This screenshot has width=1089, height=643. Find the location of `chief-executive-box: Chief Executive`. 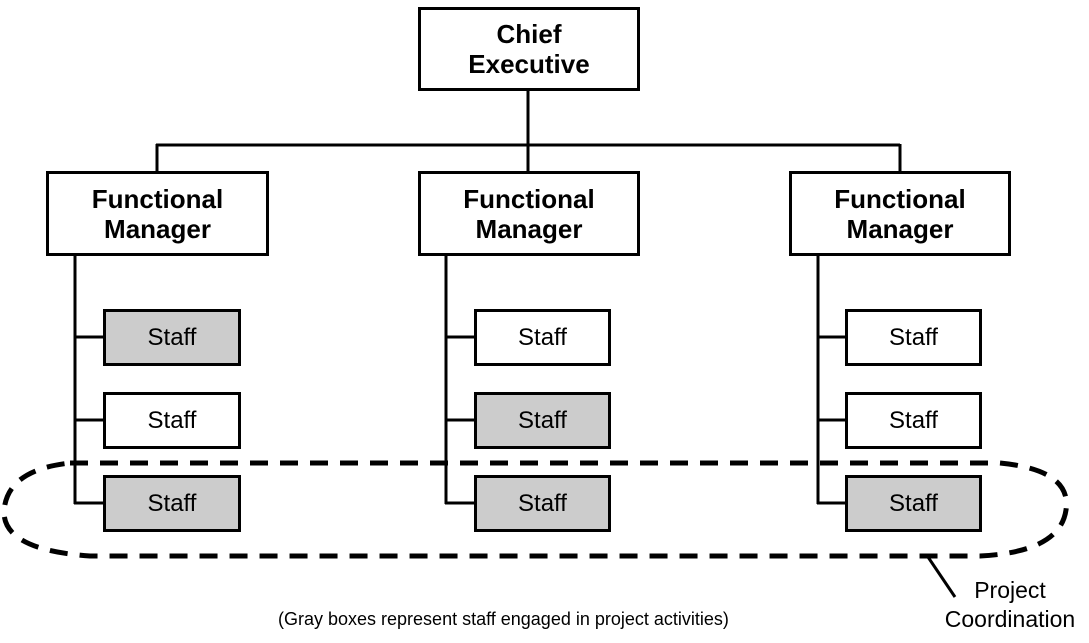

chief-executive-box: Chief Executive is located at coordinates (529, 49).